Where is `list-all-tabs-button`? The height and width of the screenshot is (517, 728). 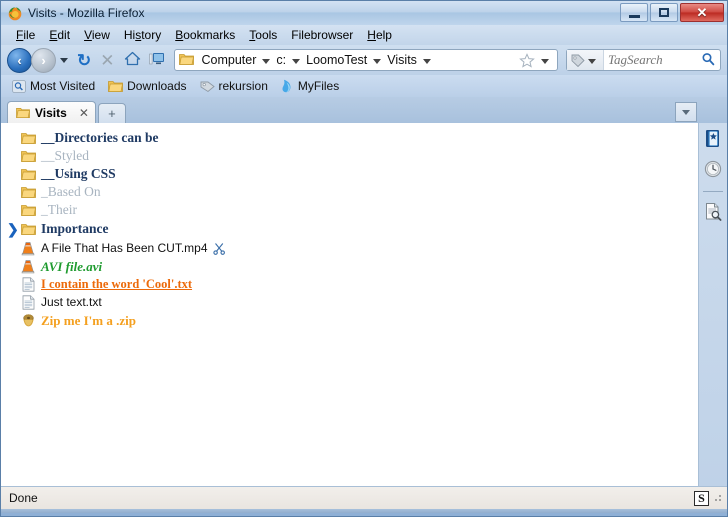
list-all-tabs-button is located at coordinates (686, 112).